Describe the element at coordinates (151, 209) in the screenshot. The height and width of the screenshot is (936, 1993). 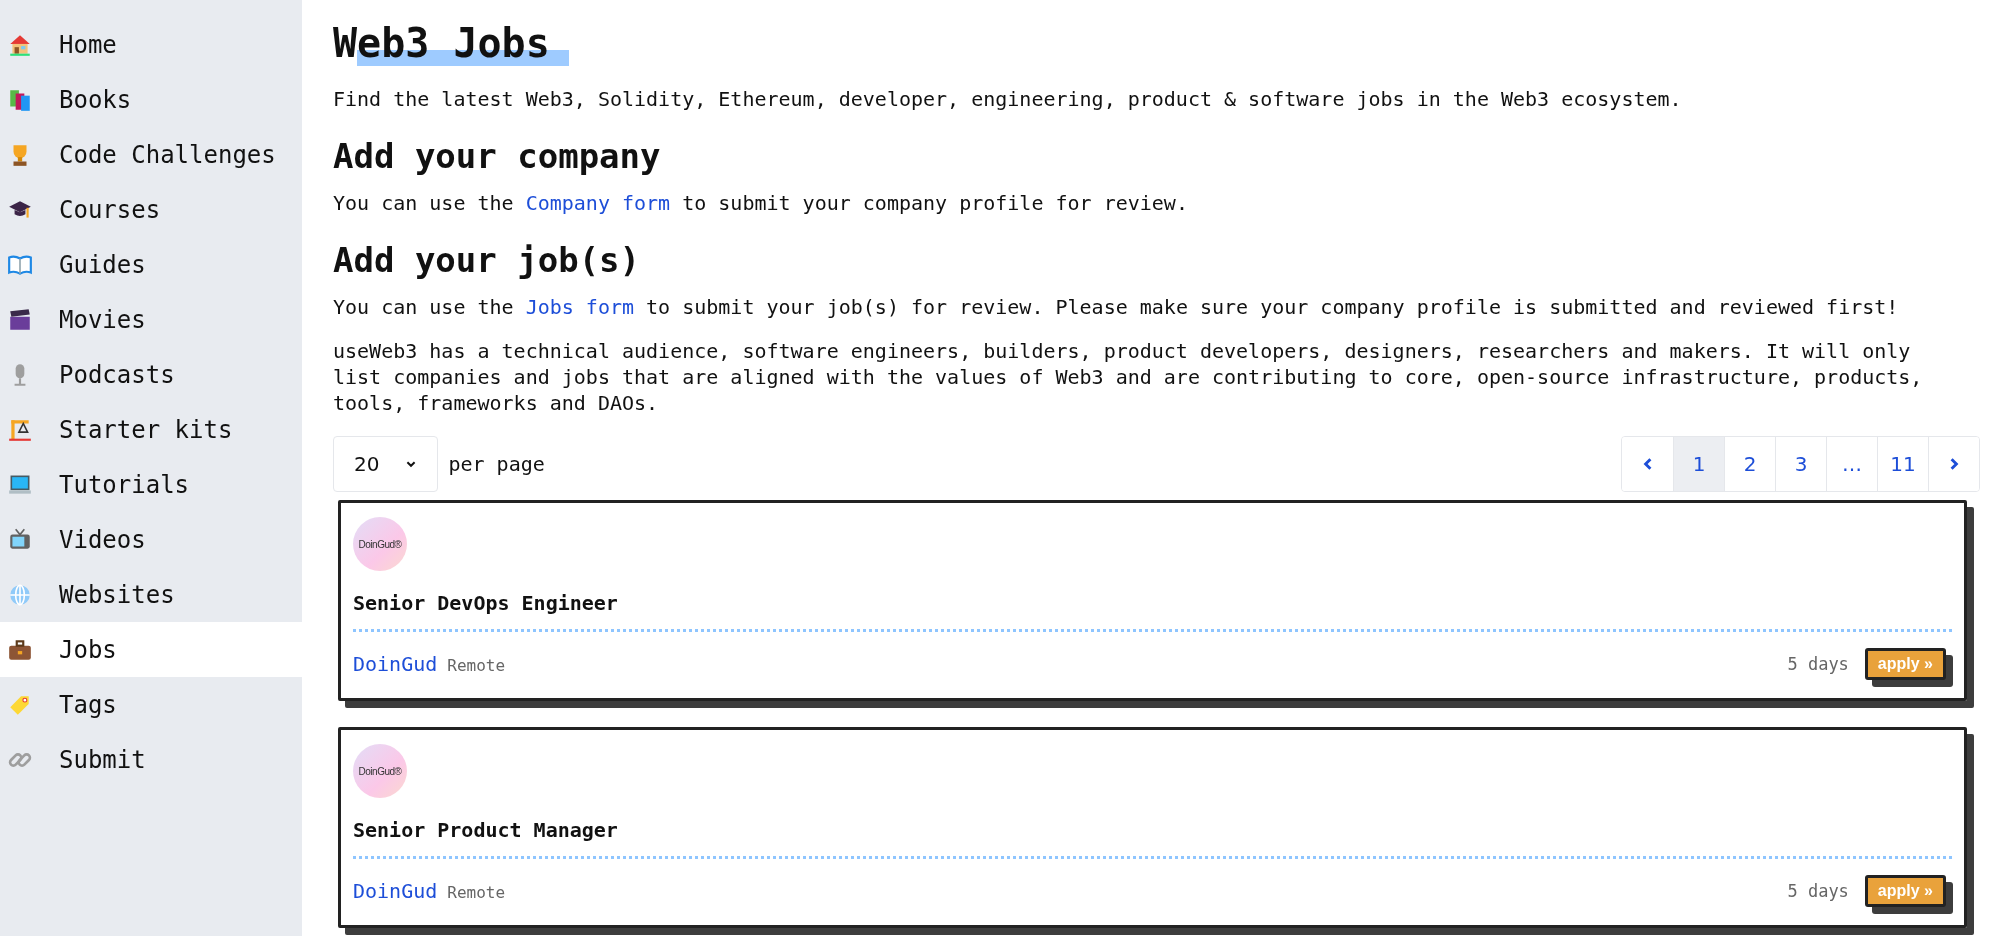
I see `sidebar-item: Courses` at that location.